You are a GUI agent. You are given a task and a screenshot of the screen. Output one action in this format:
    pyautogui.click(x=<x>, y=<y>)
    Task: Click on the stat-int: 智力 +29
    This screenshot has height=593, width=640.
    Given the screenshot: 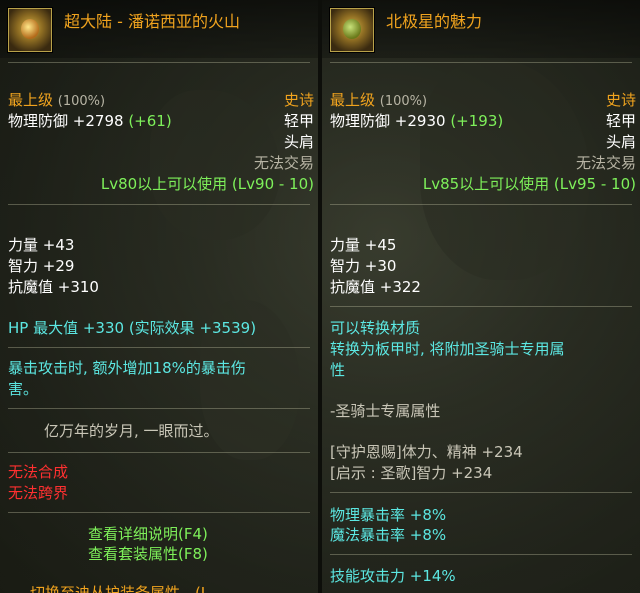 What is the action you would take?
    pyautogui.click(x=41, y=266)
    